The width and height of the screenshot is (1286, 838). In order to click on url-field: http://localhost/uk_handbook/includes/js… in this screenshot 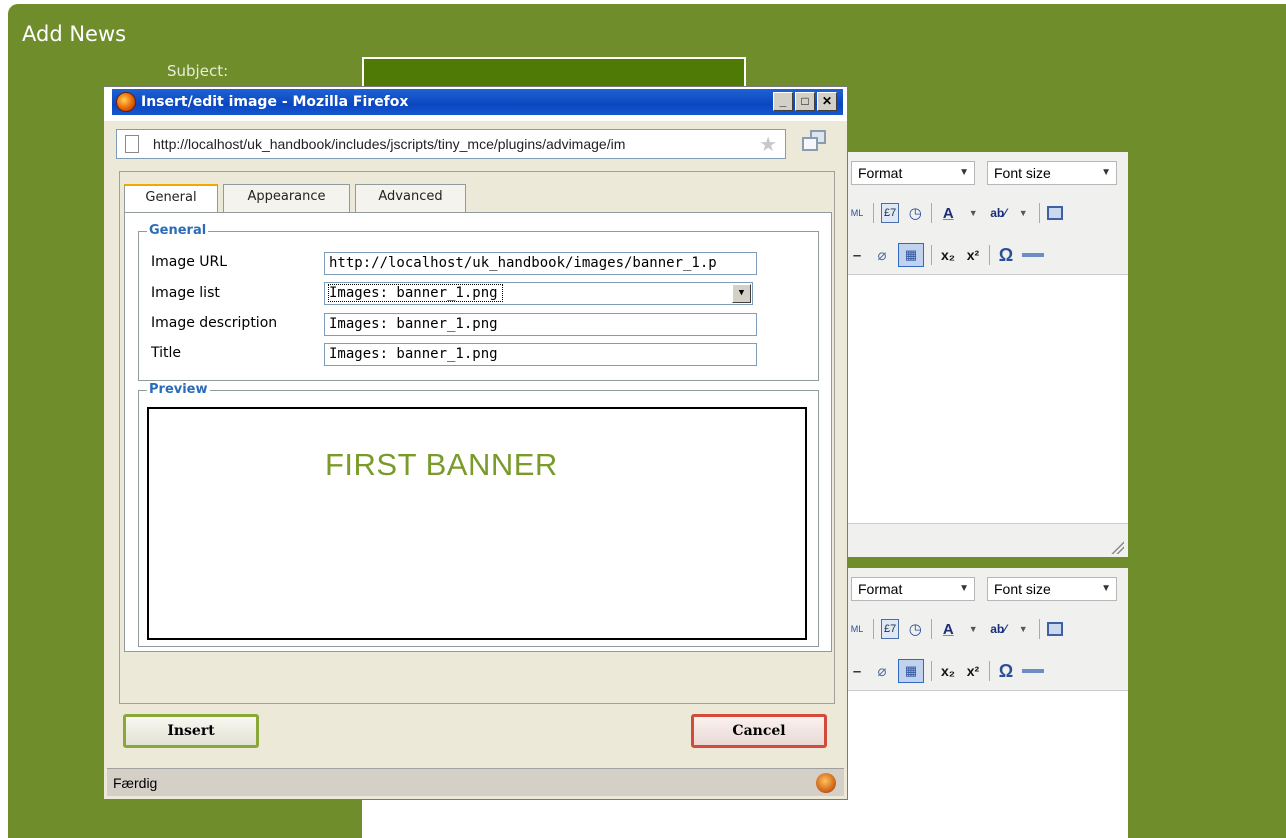, I will do `click(451, 144)`.